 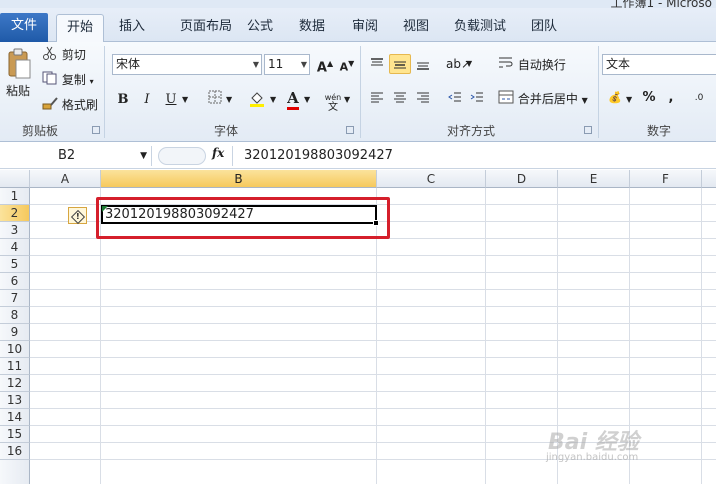 I want to click on error-warning-icon: !, so click(x=77, y=216).